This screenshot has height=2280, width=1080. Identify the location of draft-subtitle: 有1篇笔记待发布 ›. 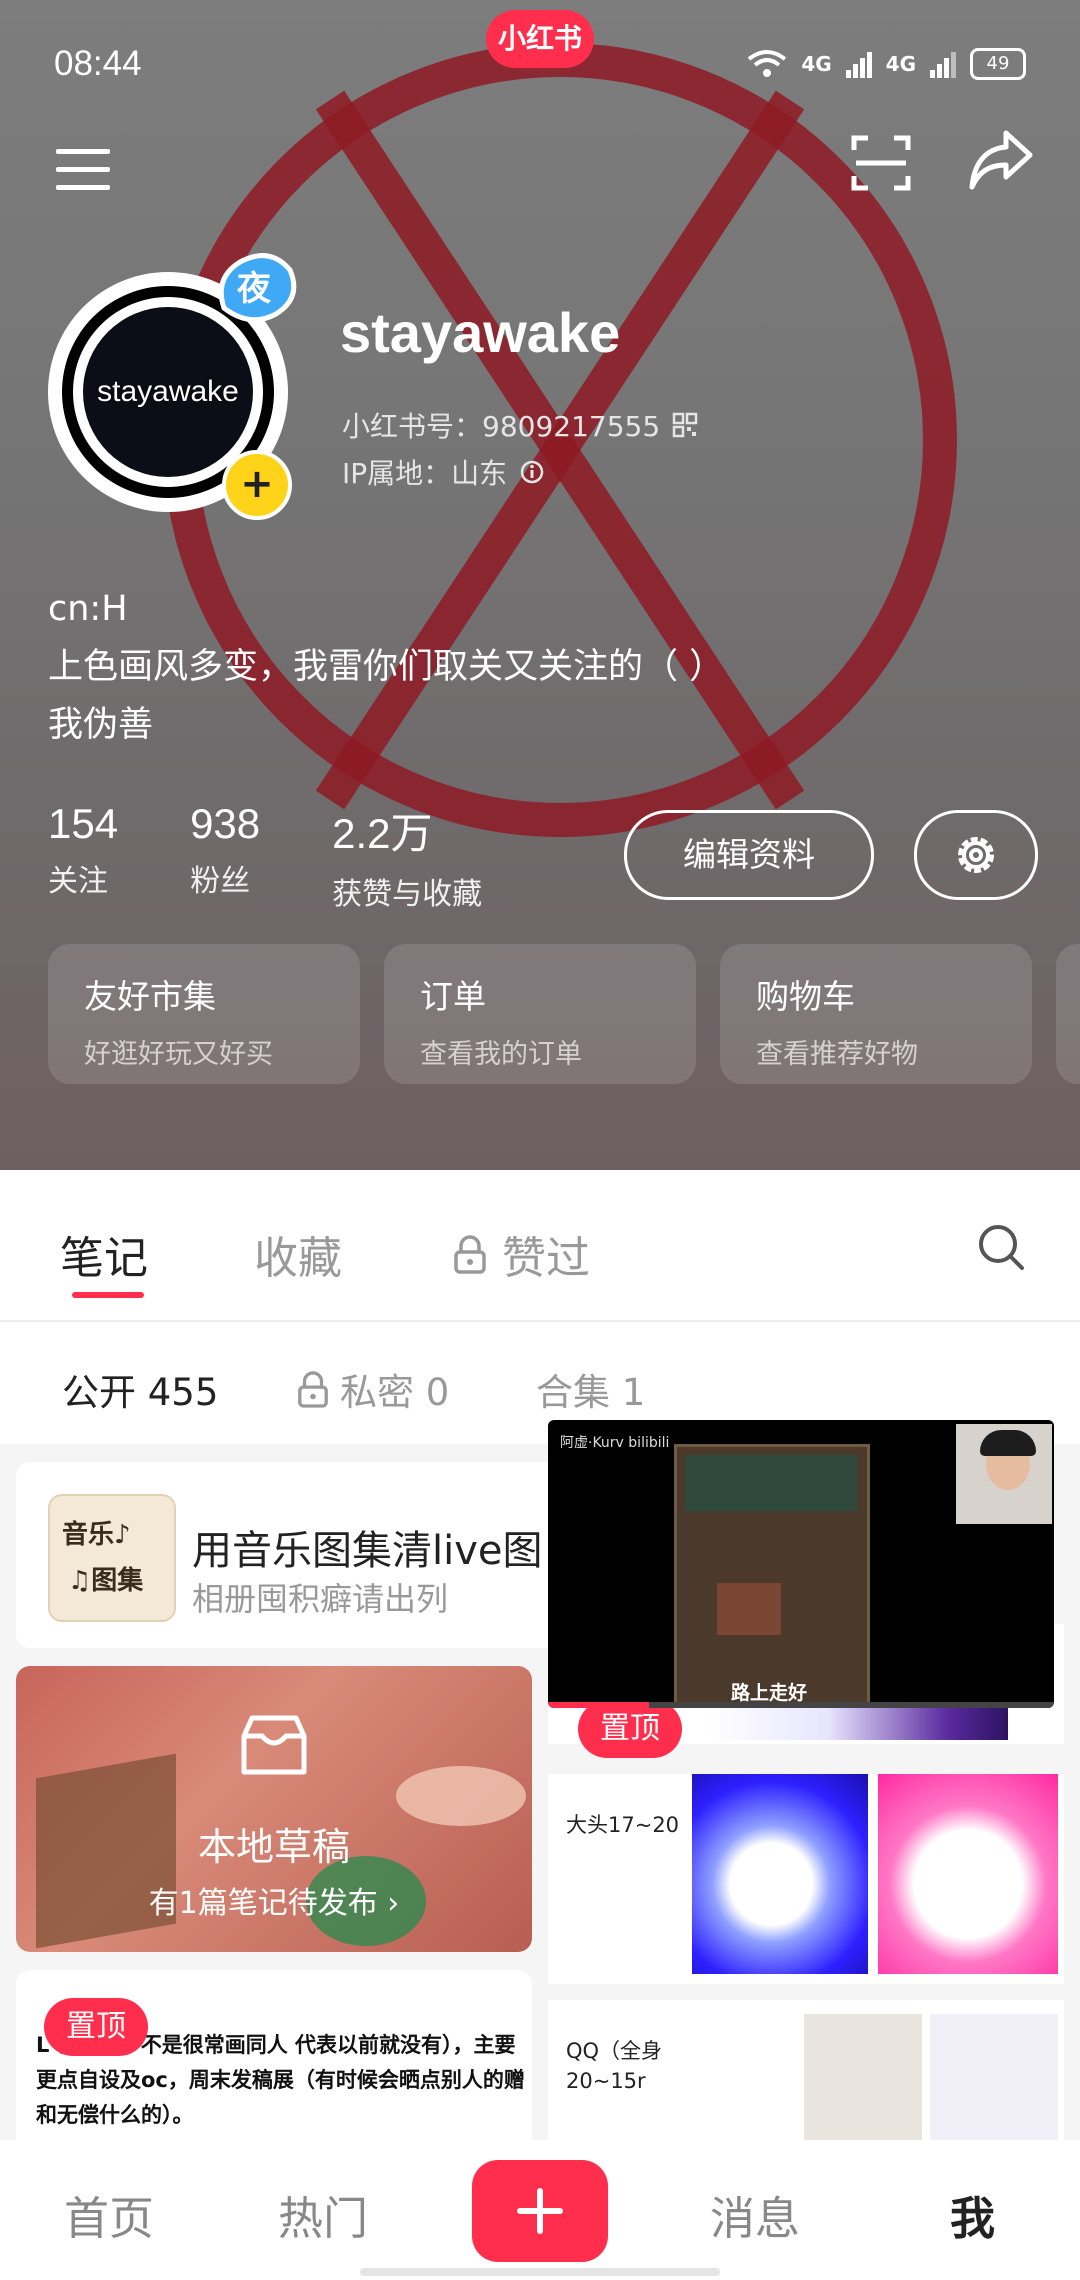
(274, 1903).